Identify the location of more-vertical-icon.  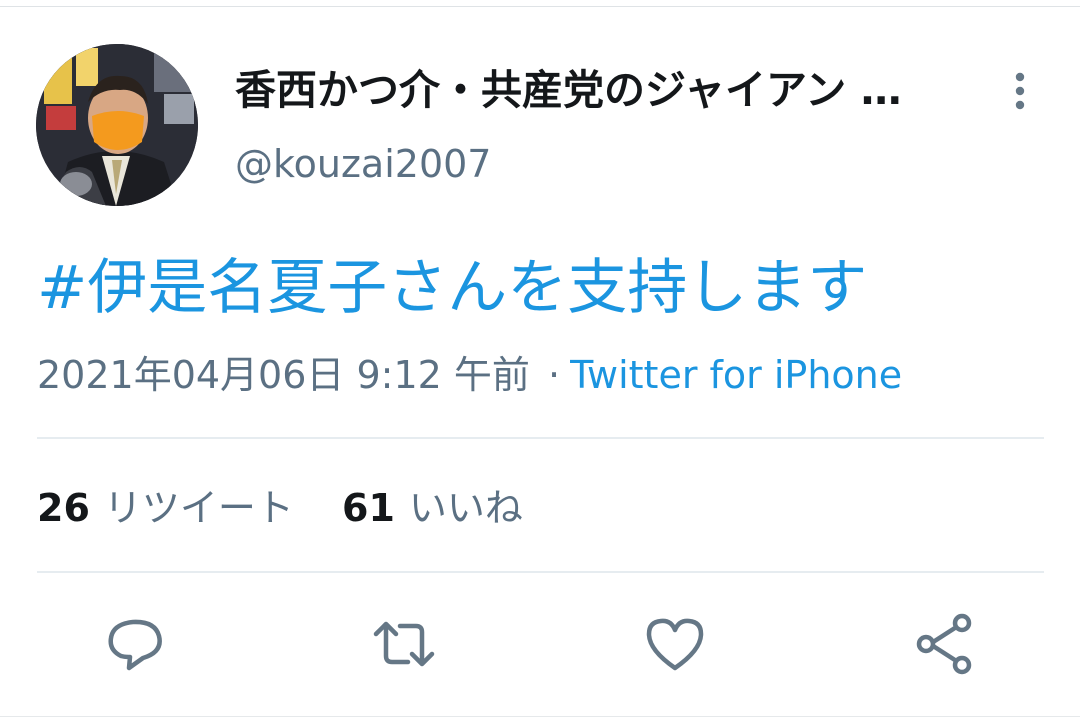
(1020, 91).